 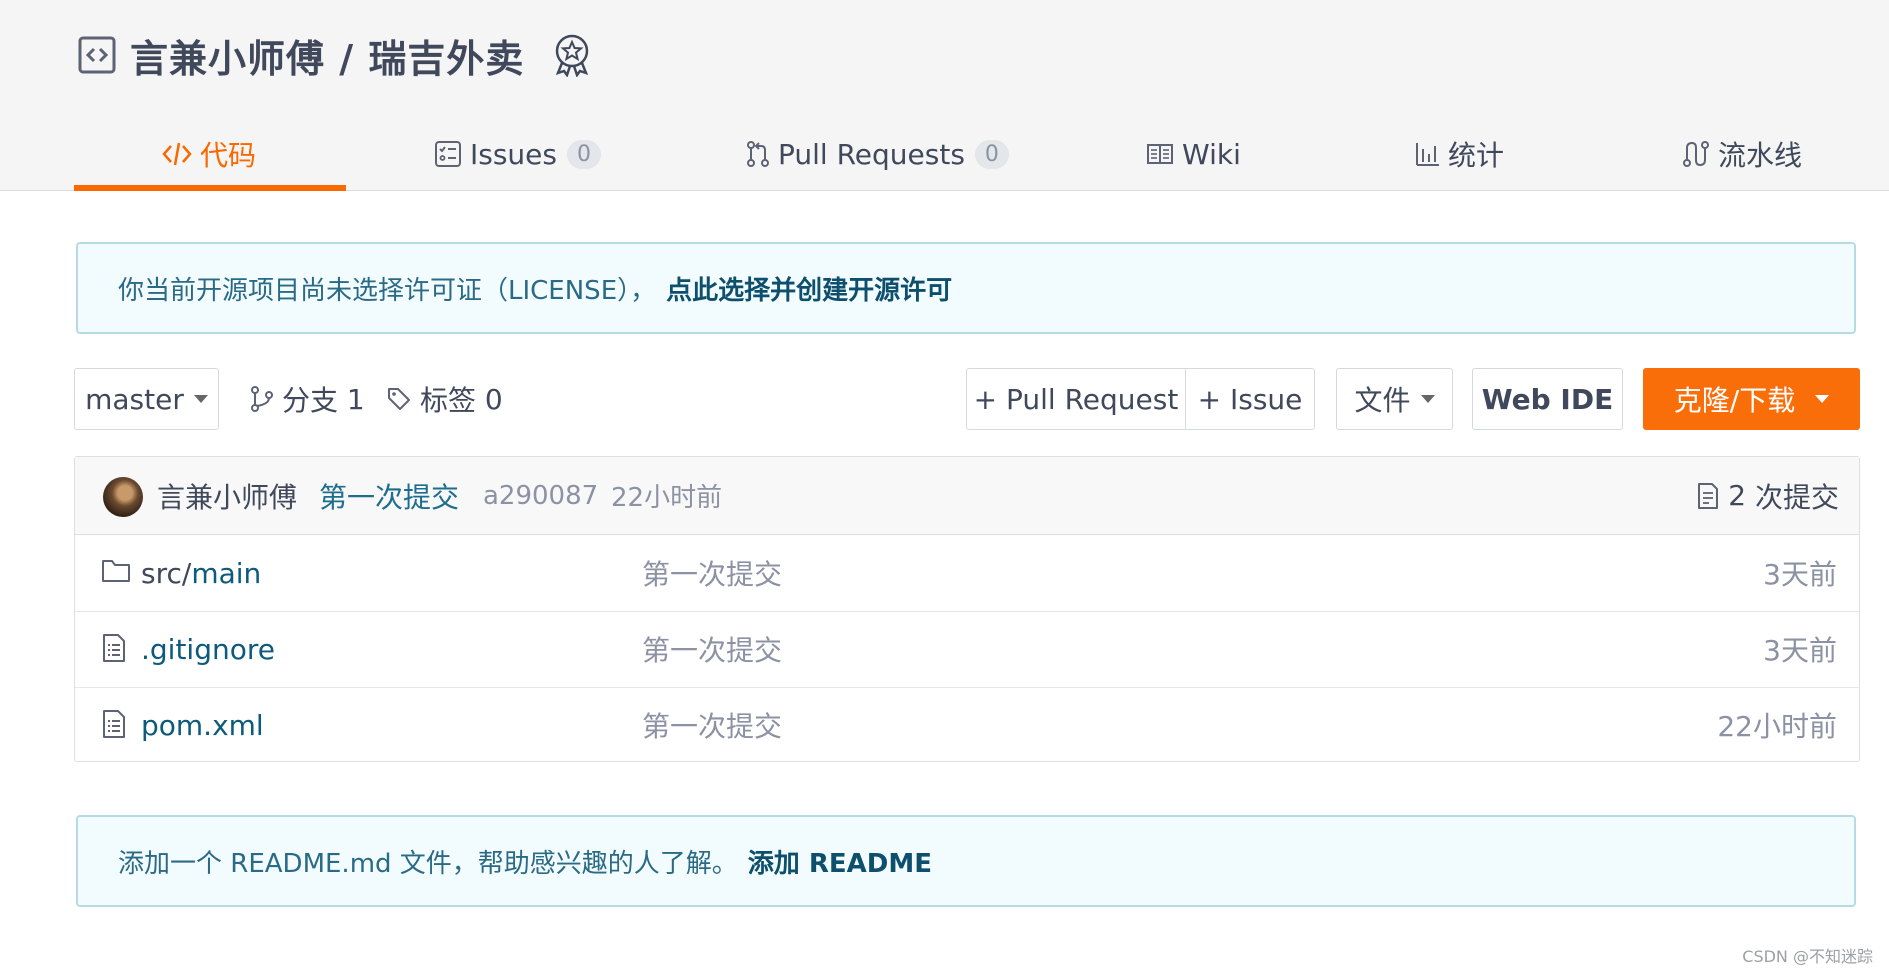 What do you see at coordinates (177, 154) in the screenshot?
I see `code-icon` at bounding box center [177, 154].